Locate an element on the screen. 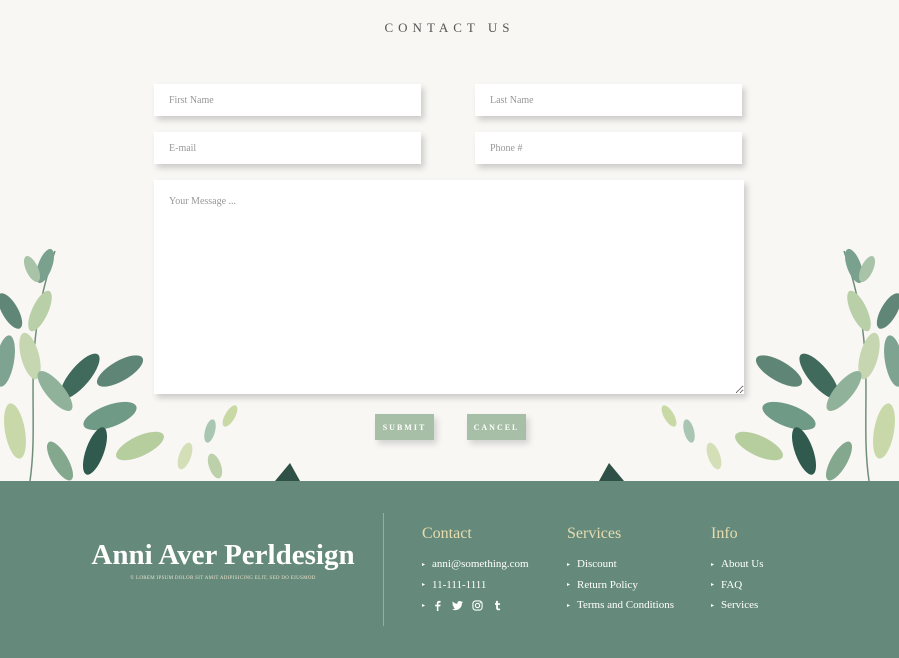 The width and height of the screenshot is (899, 658). email-field is located at coordinates (287, 148).